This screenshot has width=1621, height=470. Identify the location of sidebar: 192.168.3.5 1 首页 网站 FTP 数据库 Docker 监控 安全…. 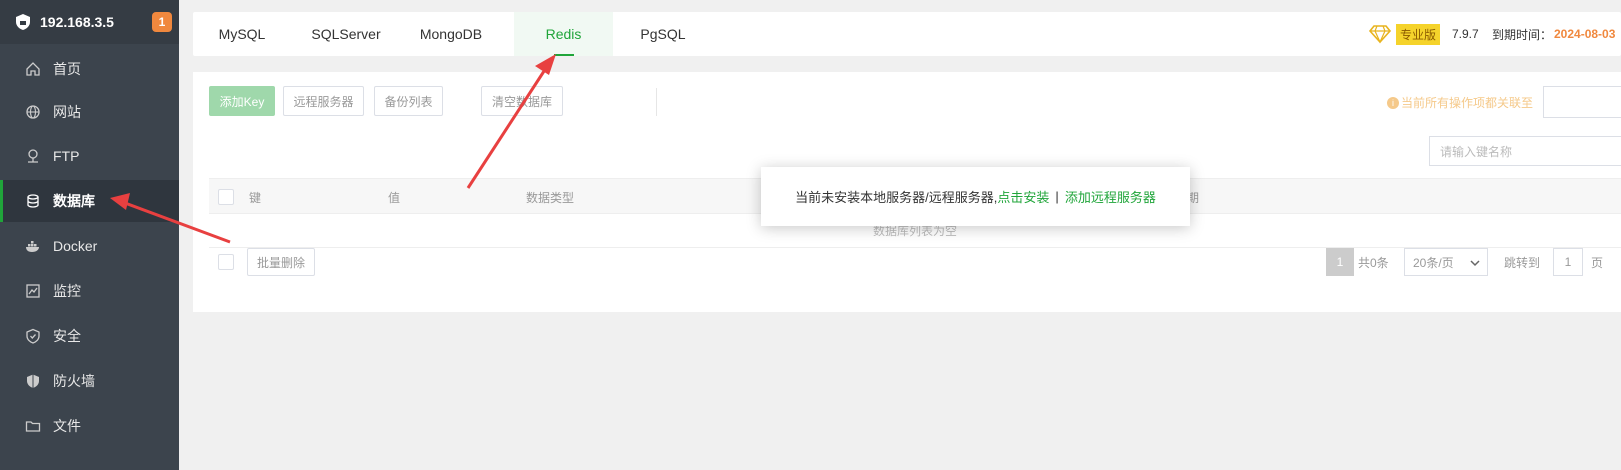
(89, 235).